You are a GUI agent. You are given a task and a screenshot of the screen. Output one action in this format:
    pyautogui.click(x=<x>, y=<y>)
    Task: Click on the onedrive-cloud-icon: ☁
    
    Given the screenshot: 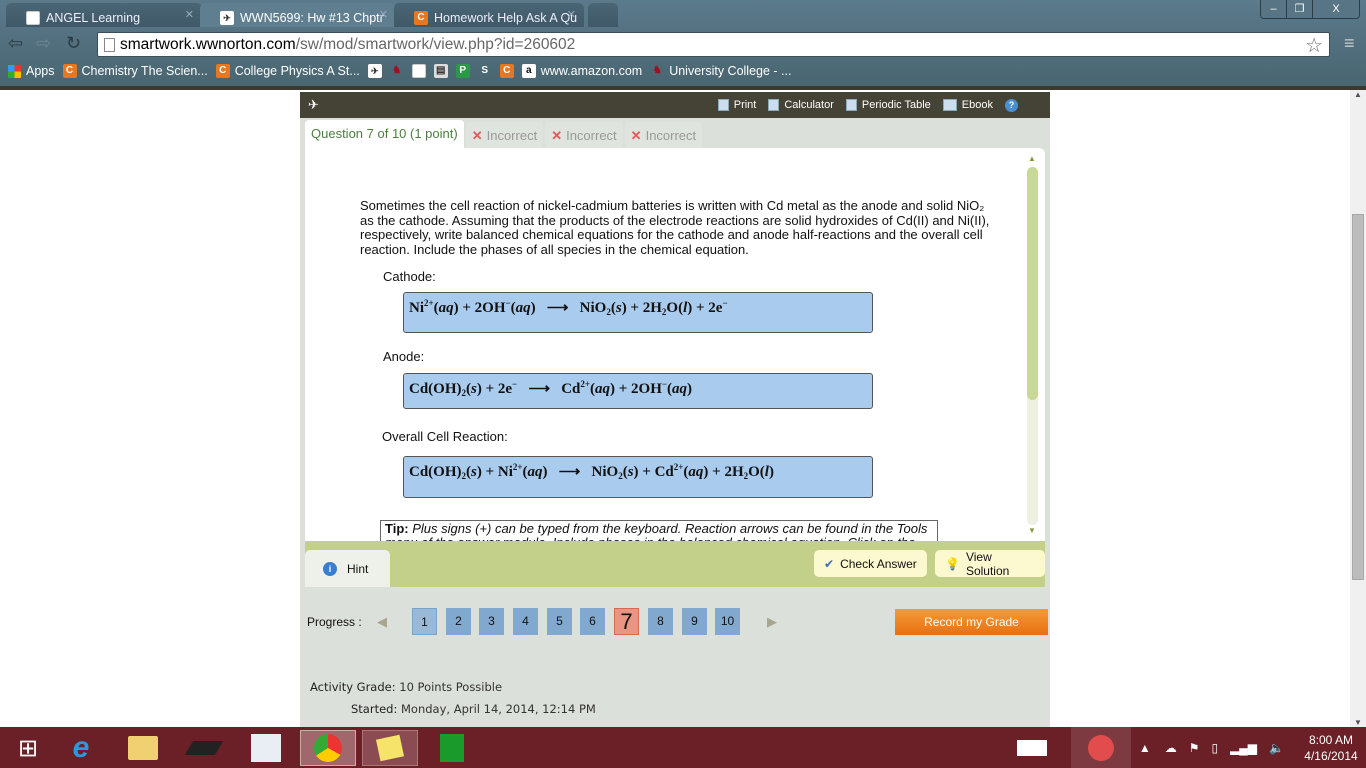 What is the action you would take?
    pyautogui.click(x=1171, y=748)
    